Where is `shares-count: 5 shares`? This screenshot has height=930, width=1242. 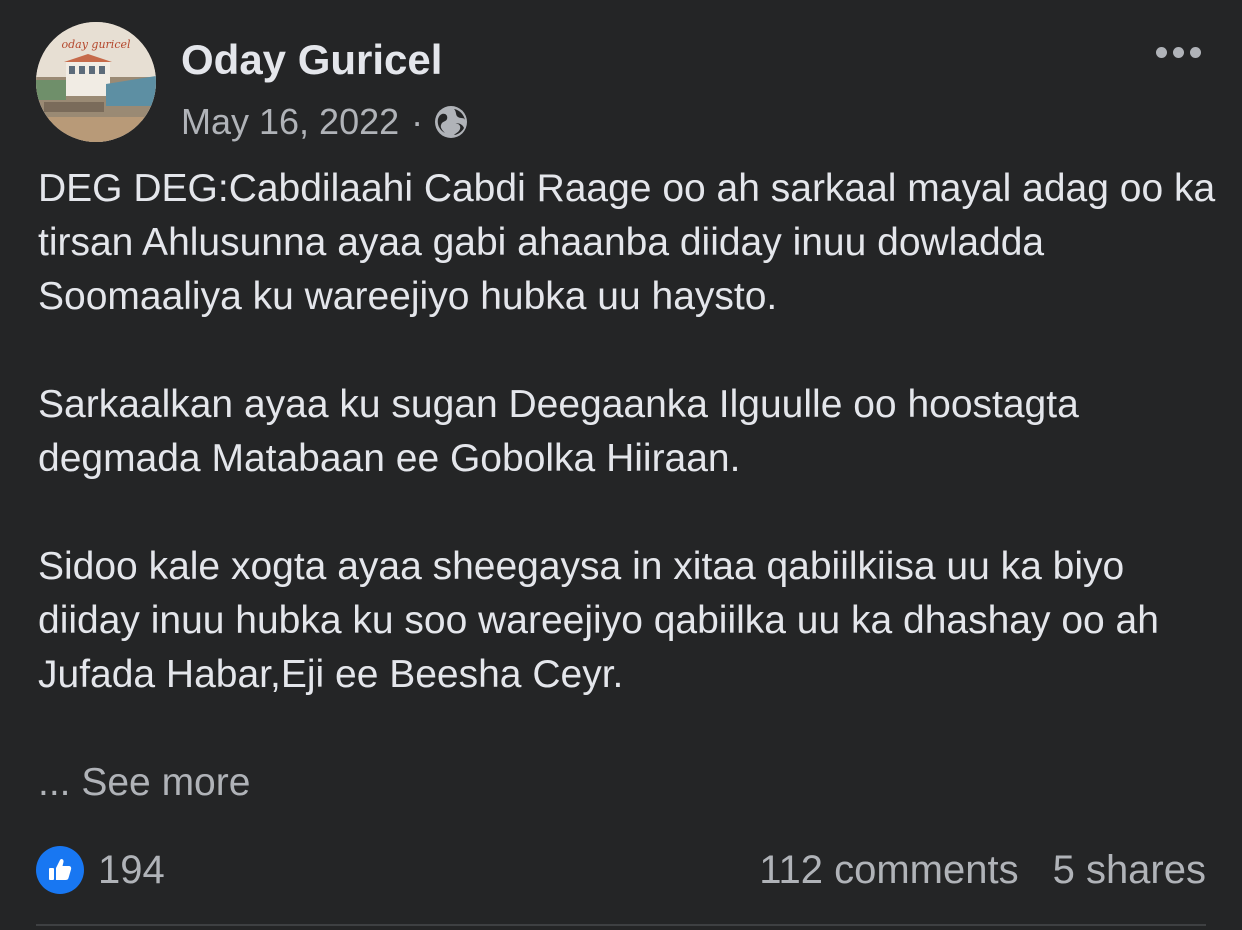
shares-count: 5 shares is located at coordinates (1129, 870).